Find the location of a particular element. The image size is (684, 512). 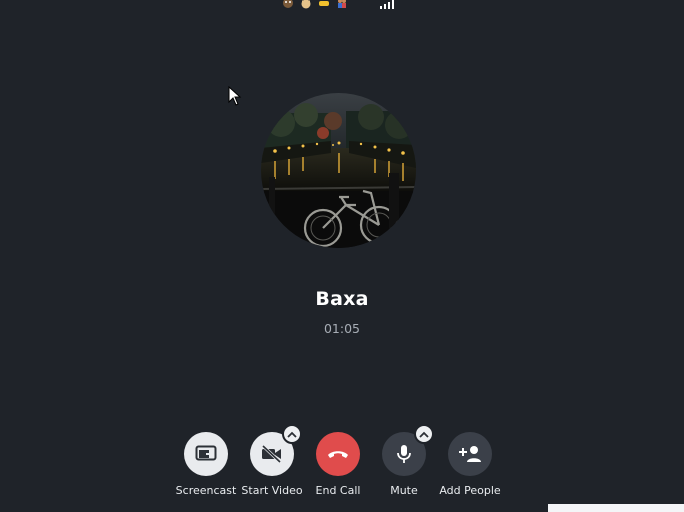

start-video-button is located at coordinates (276, 450).